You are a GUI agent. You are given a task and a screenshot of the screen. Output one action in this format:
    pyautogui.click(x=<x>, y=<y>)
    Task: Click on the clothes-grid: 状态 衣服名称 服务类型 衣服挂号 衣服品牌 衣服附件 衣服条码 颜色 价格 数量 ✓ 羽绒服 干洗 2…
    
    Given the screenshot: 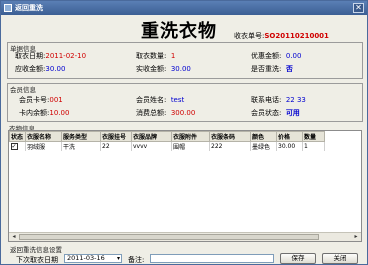 What is the action you would take?
    pyautogui.click(x=167, y=141)
    